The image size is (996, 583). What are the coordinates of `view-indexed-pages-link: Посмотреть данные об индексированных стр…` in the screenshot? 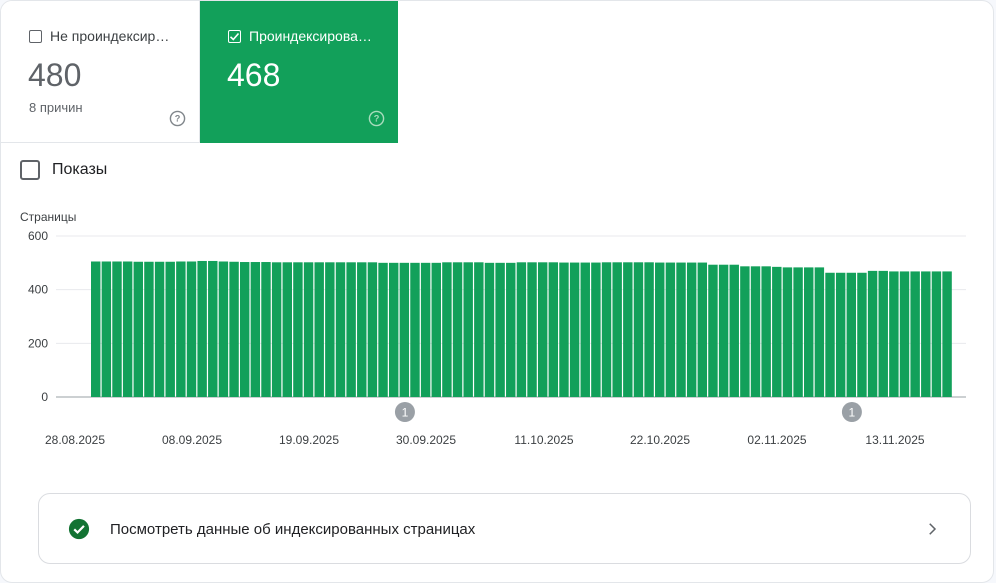 It's located at (504, 528).